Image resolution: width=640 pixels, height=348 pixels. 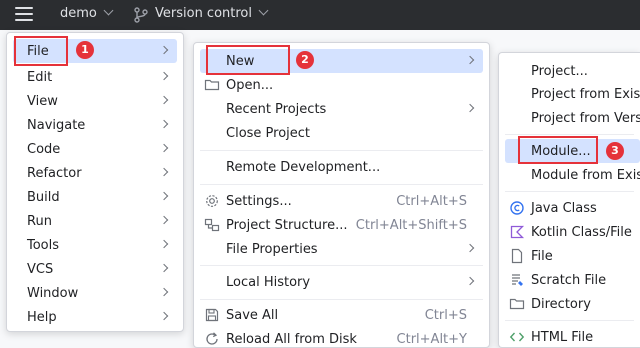 I want to click on menu-item-project-from-existing: Project from Exist, so click(x=572, y=94).